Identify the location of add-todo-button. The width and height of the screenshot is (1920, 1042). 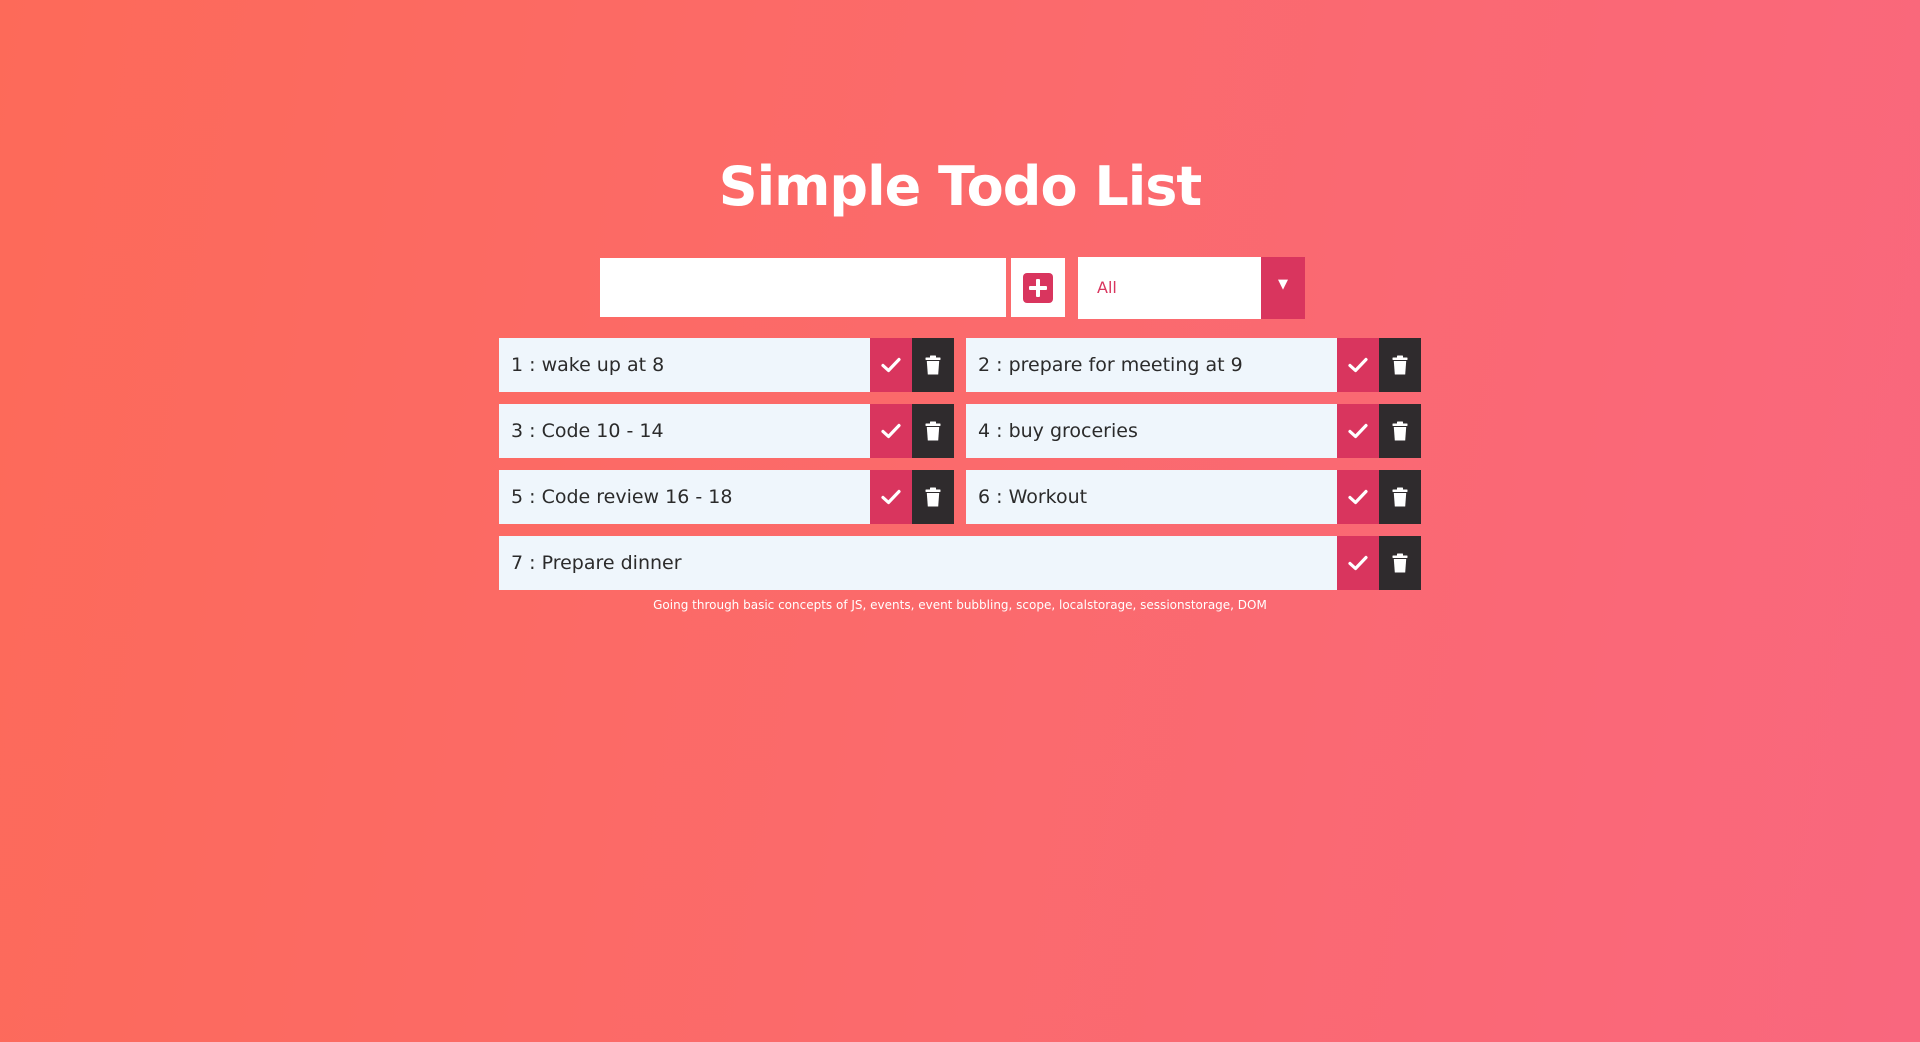
(1038, 287).